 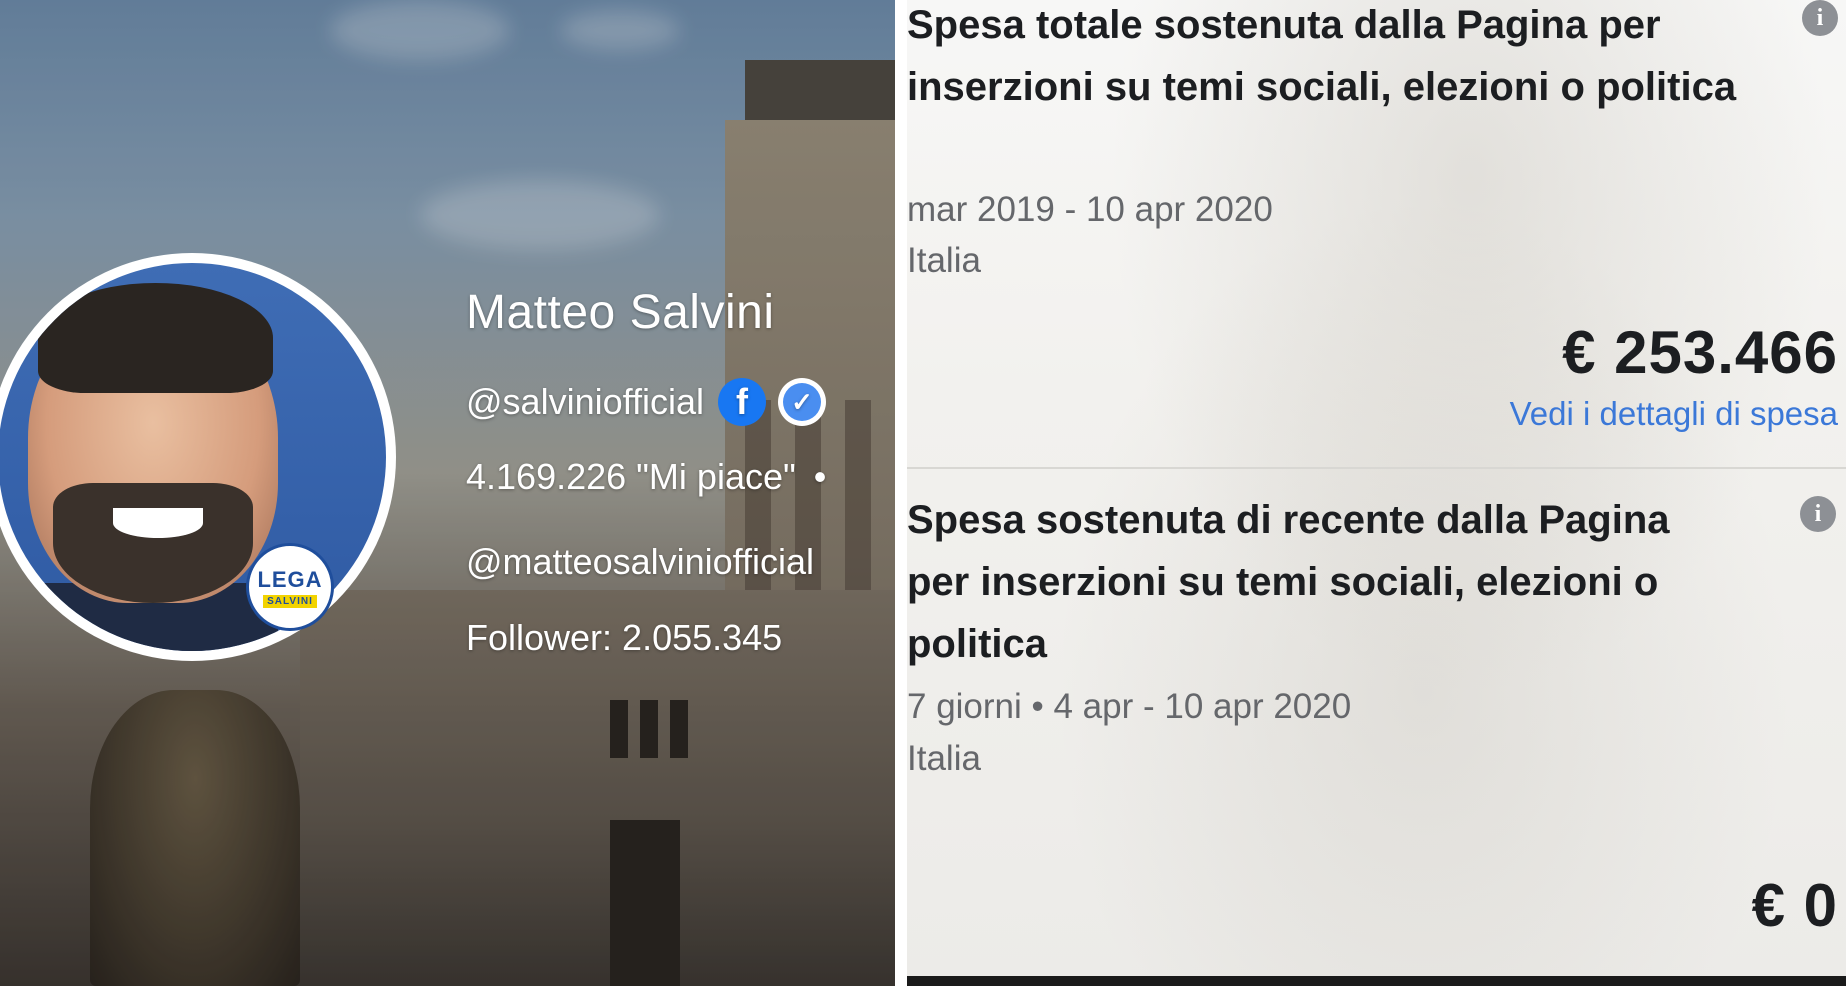 I want to click on panel-divider, so click(x=901, y=493).